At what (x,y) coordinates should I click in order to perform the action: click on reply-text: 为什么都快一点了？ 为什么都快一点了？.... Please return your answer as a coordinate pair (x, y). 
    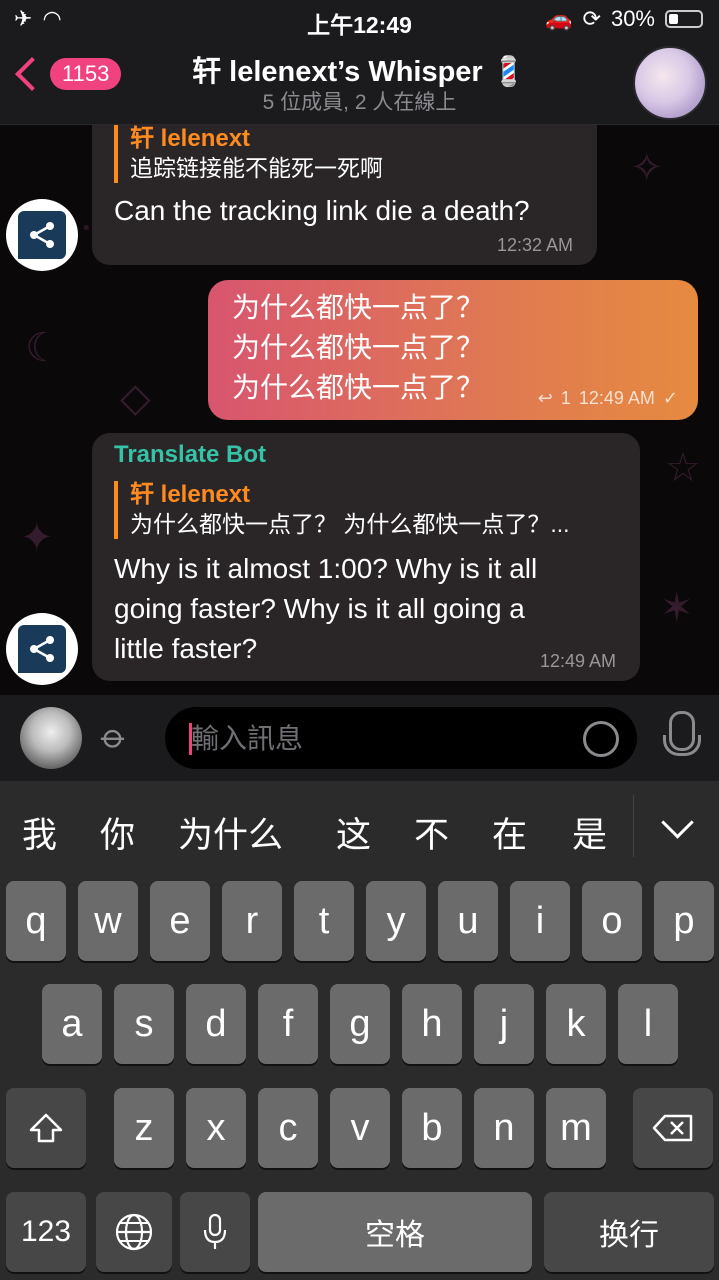
    Looking at the image, I should click on (350, 524).